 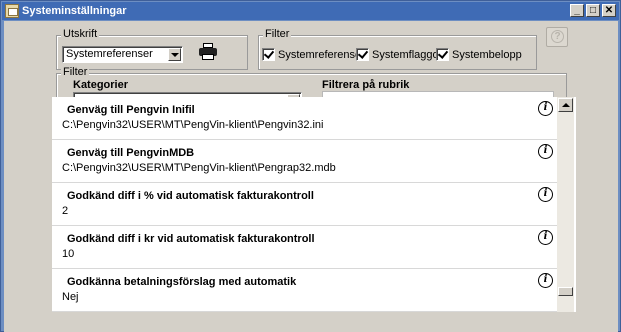 I want to click on printer-icon, so click(x=208, y=52).